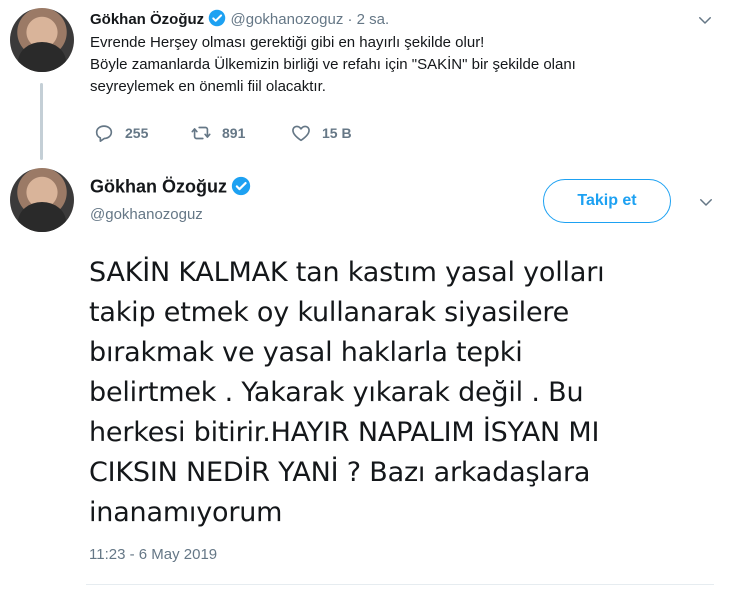 The image size is (729, 596). I want to click on follow-button: Takip et, so click(607, 201).